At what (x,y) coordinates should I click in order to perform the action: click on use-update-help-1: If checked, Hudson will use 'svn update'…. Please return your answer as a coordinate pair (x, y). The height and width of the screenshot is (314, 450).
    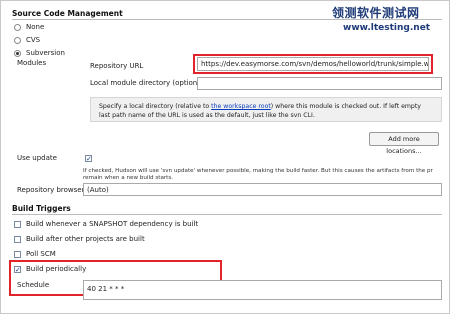
    Looking at the image, I should click on (258, 171).